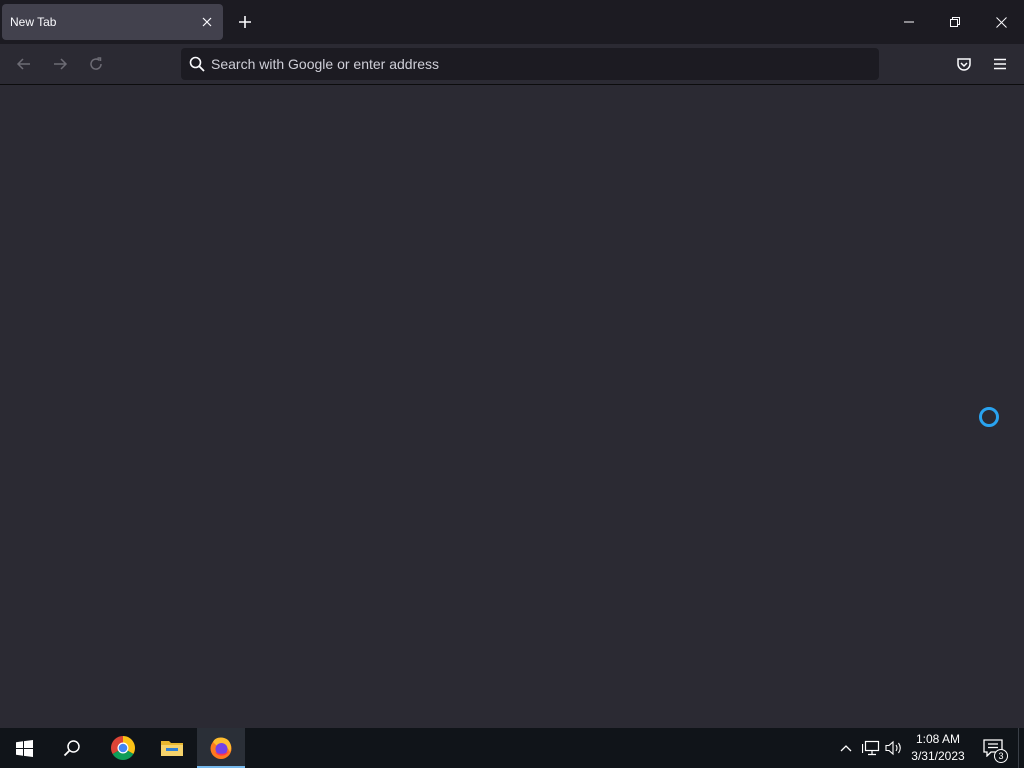  What do you see at coordinates (938, 739) in the screenshot?
I see `clock-time: 1:08 AM` at bounding box center [938, 739].